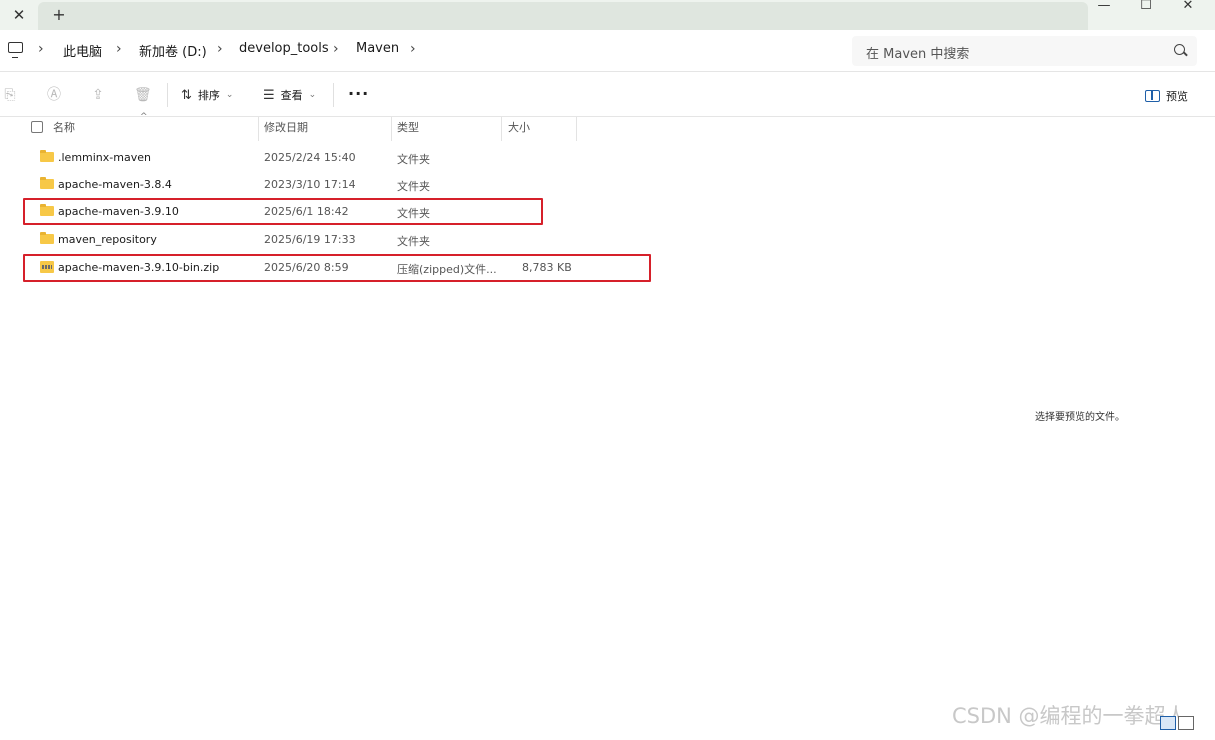 The image size is (1215, 740). Describe the element at coordinates (19, 15) in the screenshot. I see `close-tab-icon: ✕` at that location.